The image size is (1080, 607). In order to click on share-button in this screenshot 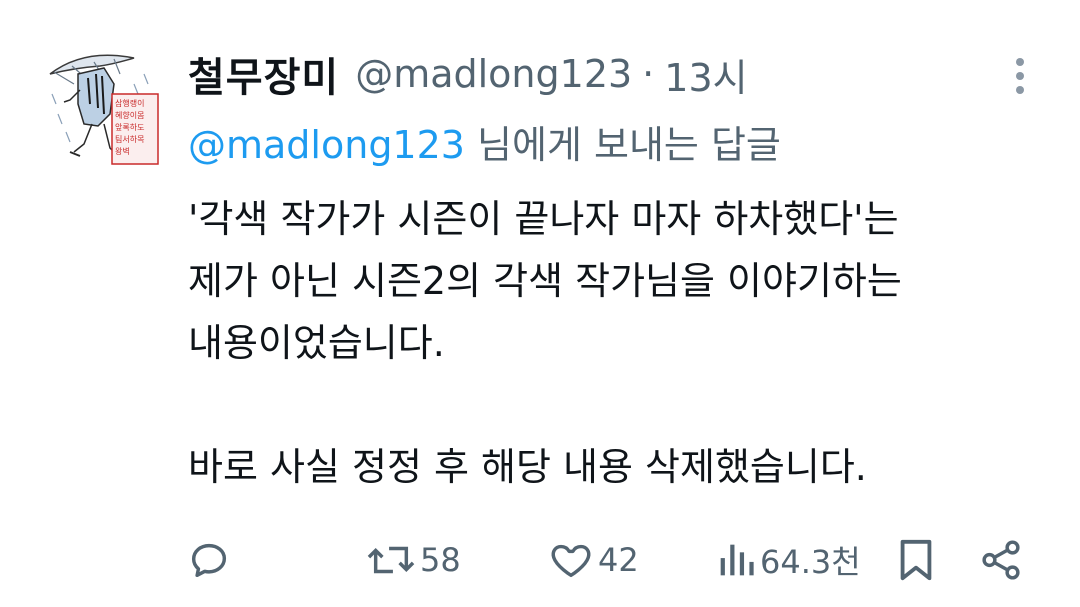, I will do `click(1001, 560)`.